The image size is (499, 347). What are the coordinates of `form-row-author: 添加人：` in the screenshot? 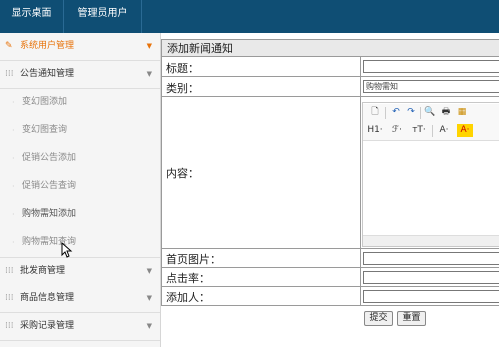 It's located at (330, 296).